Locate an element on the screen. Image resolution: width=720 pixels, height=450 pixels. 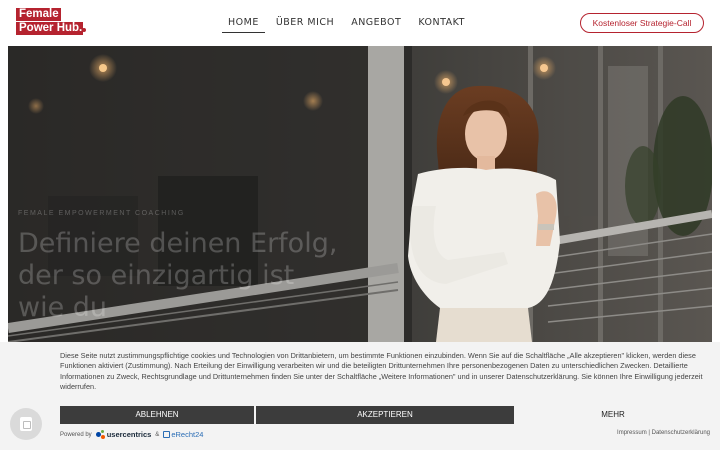
logo-line-2: Power Hub. is located at coordinates (49, 28).